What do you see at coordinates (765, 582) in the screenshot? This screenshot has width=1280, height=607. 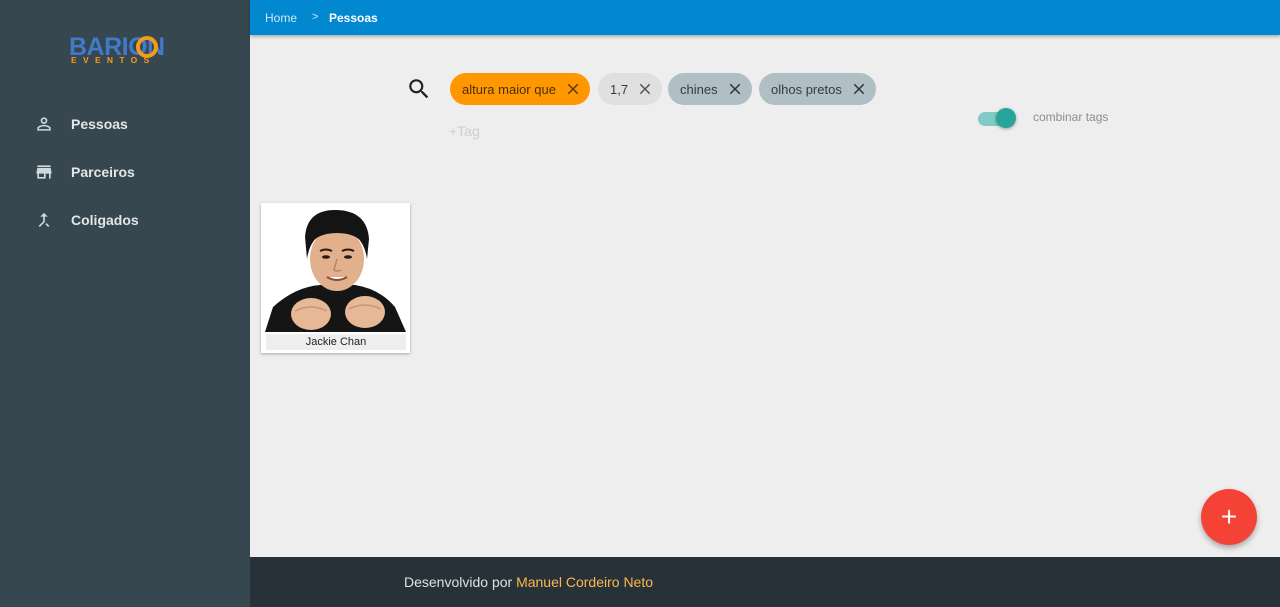 I see `footer: Desenvolvido por Manuel Cordeiro Neto` at bounding box center [765, 582].